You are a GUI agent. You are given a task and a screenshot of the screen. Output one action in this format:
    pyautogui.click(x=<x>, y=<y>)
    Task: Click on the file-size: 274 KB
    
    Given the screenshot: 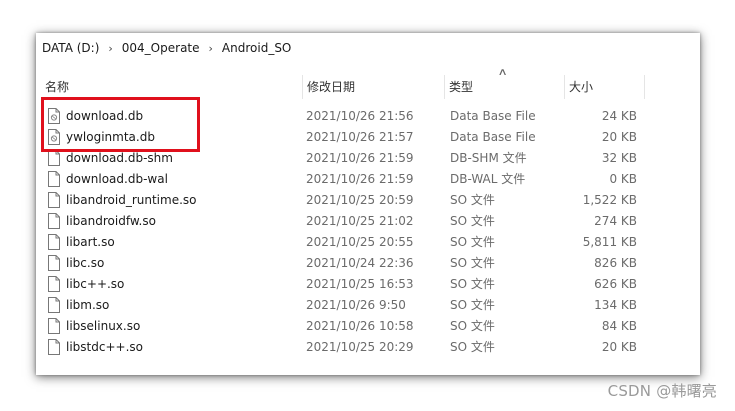 What is the action you would take?
    pyautogui.click(x=615, y=221)
    